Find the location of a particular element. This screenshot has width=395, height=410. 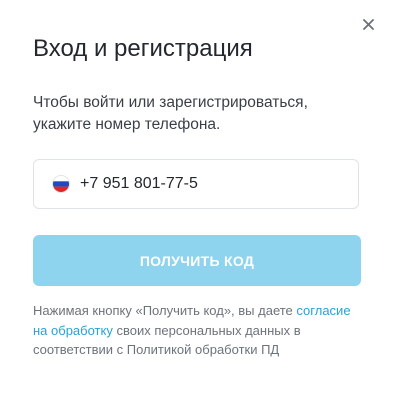

modal-title: Вход и регистрация is located at coordinates (143, 48).